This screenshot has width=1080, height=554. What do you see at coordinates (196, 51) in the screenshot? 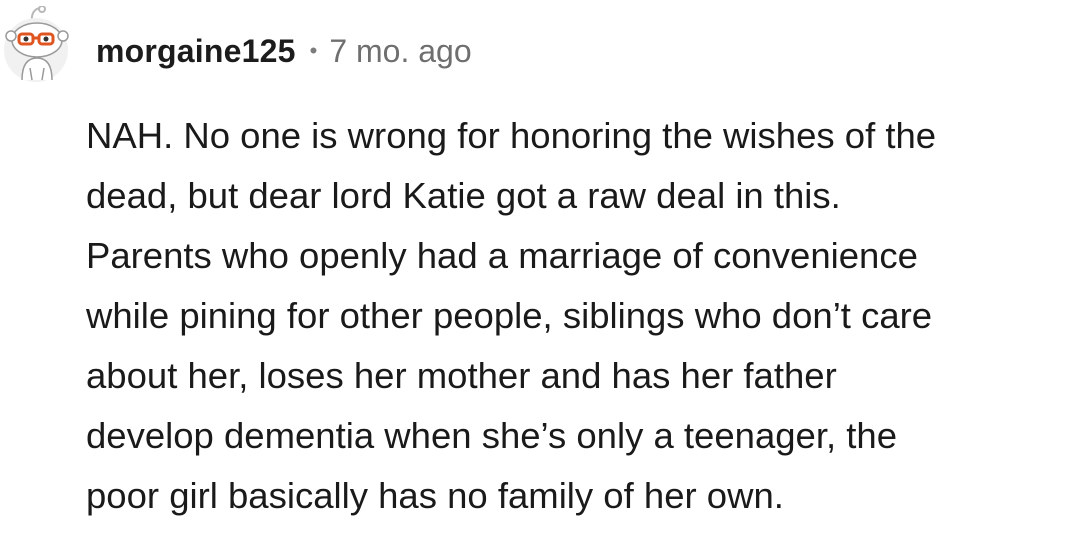
I see `username-link: morgaine125` at bounding box center [196, 51].